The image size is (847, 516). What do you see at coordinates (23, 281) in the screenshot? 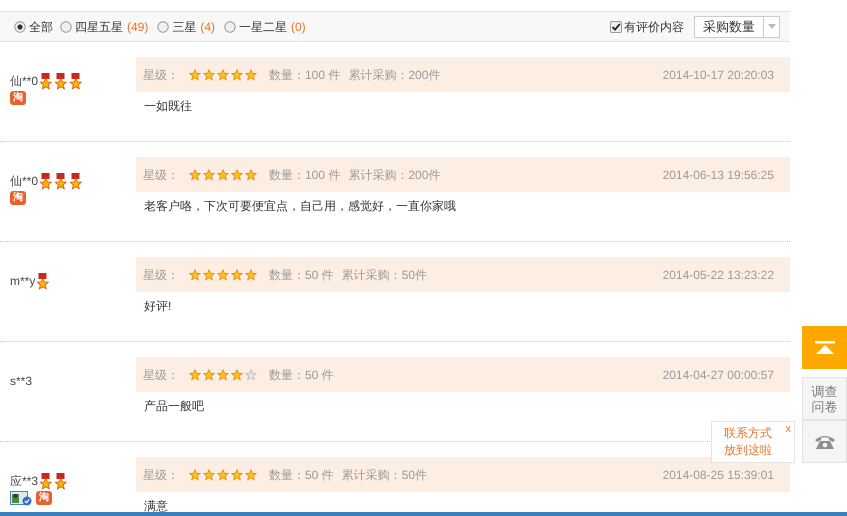
I see `user-name: m**y` at bounding box center [23, 281].